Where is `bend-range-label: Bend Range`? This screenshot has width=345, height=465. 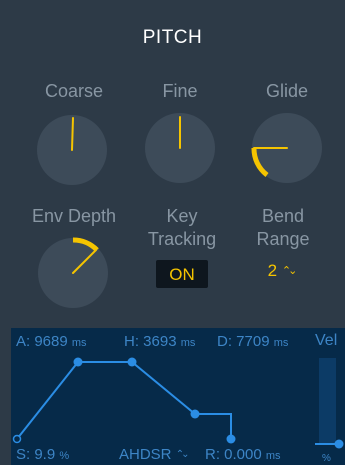 bend-range-label: Bend Range is located at coordinates (283, 227).